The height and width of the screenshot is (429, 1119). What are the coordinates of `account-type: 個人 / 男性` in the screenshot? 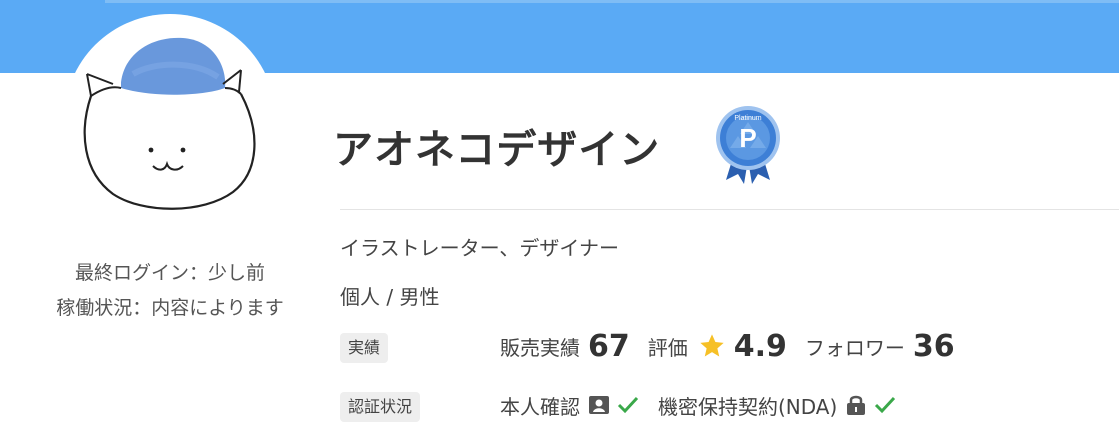 It's located at (390, 297).